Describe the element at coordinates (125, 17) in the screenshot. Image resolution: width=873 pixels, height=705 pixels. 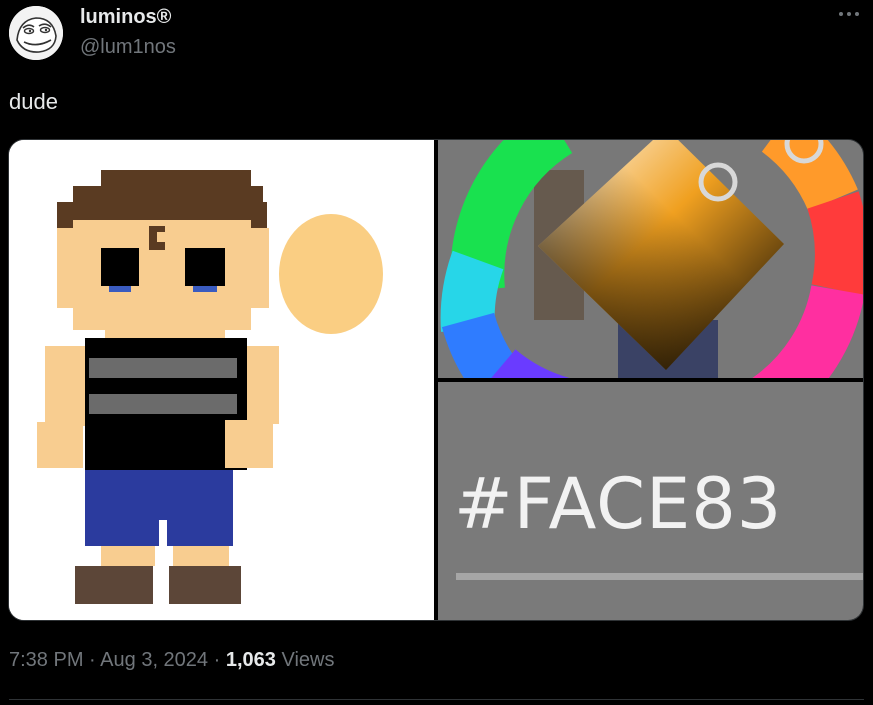
I see `display-name: luminos®` at that location.